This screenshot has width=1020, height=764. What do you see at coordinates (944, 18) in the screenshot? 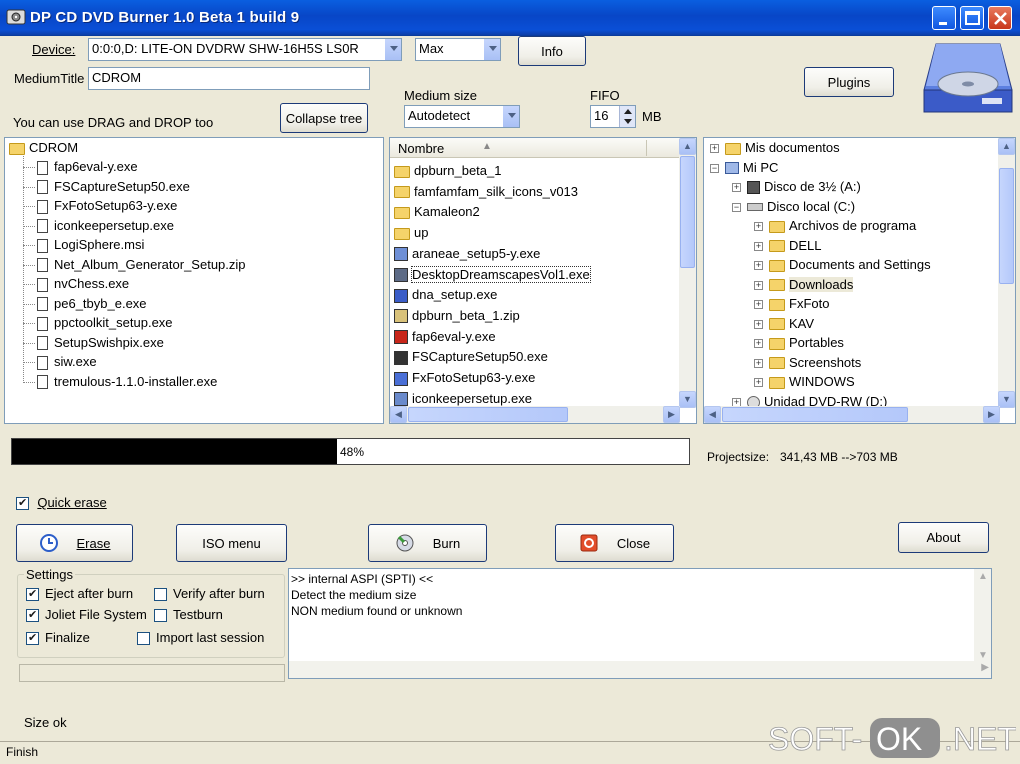
I see `minimize-button` at bounding box center [944, 18].